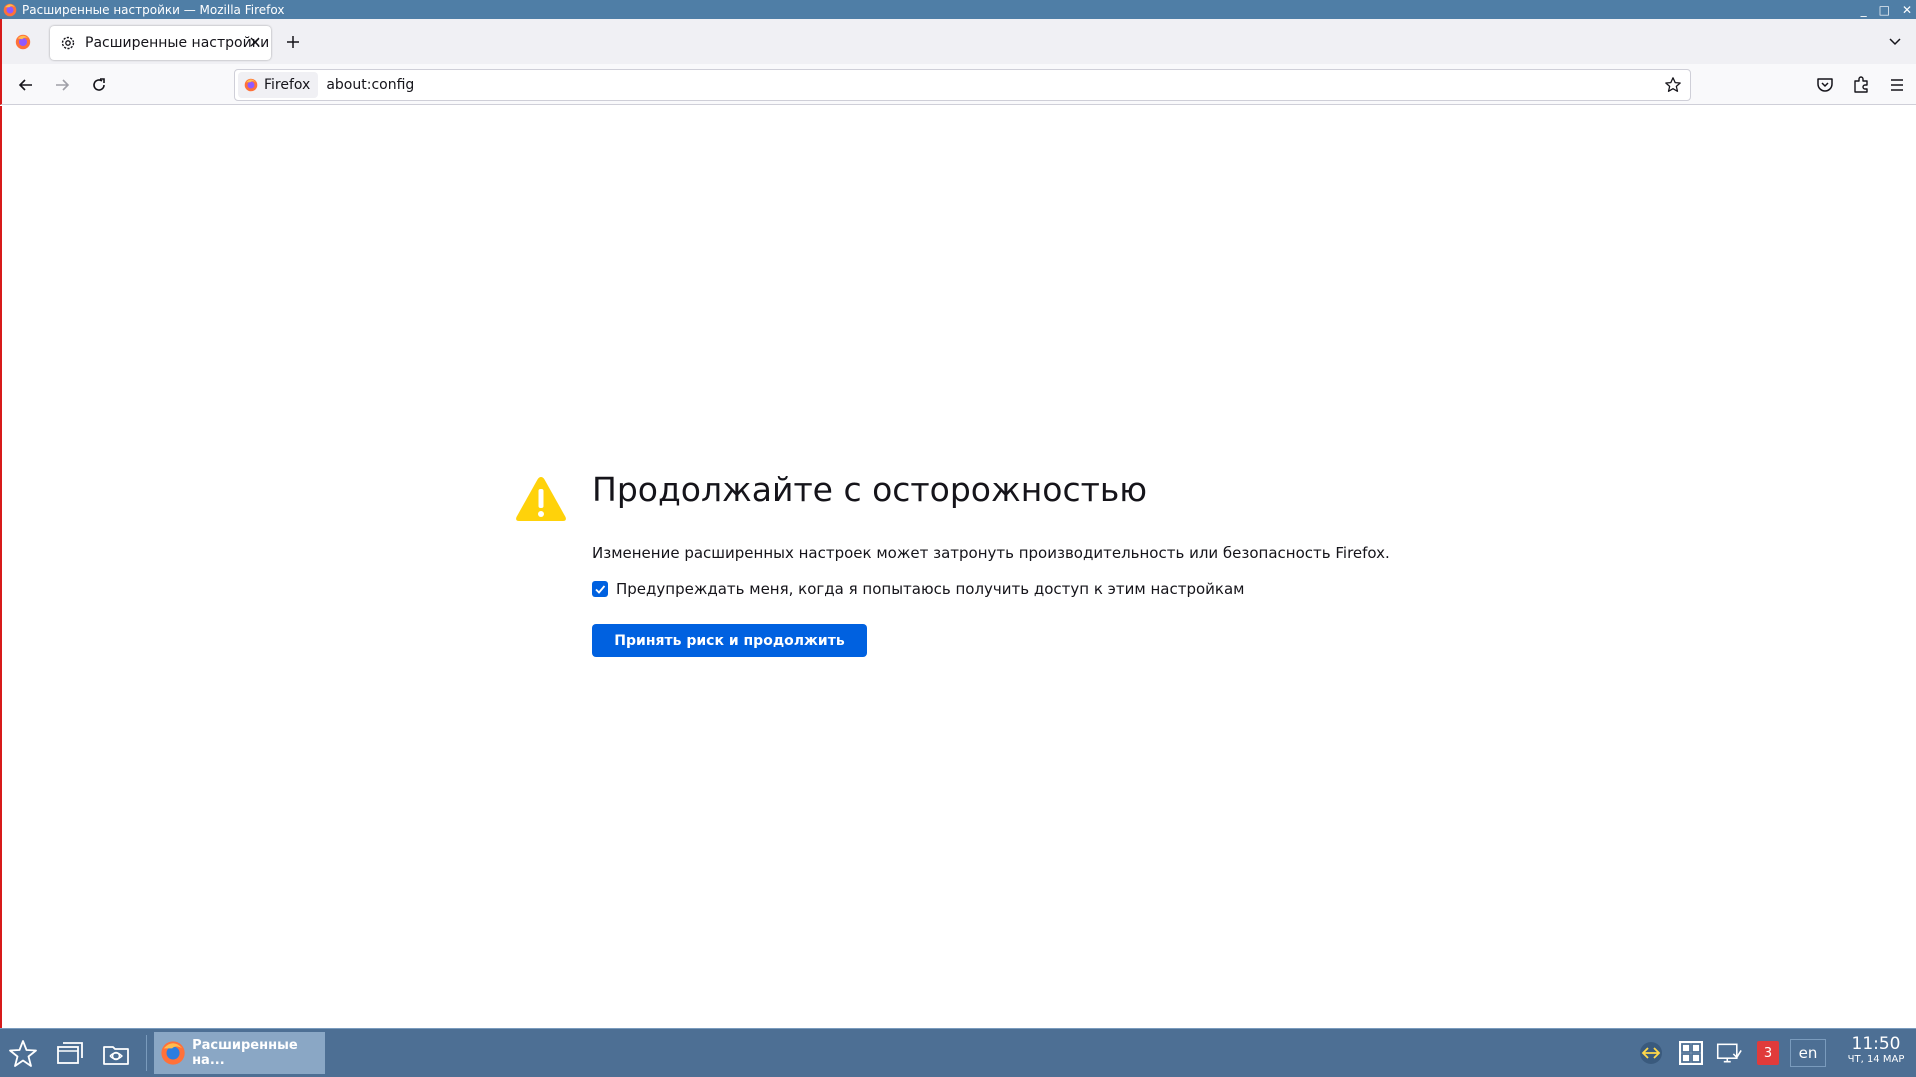 This screenshot has width=1916, height=1077. Describe the element at coordinates (1768, 1053) in the screenshot. I see `notification-badge: 3` at that location.